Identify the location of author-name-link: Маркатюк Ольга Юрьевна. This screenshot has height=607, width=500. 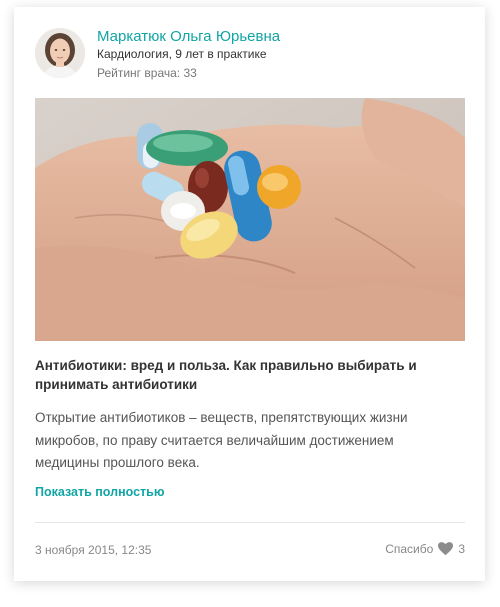
(188, 36).